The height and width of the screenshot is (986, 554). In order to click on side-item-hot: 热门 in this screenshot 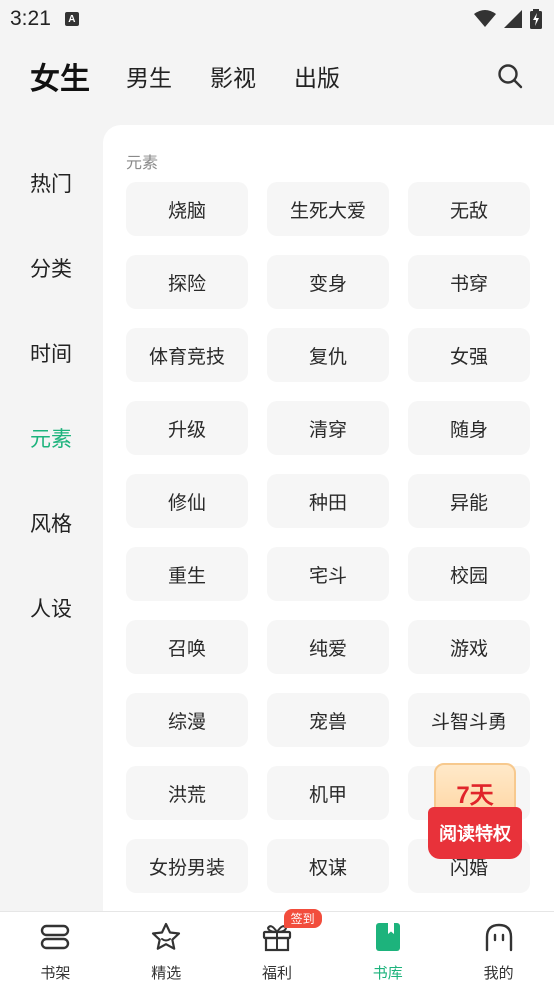, I will do `click(52, 182)`.